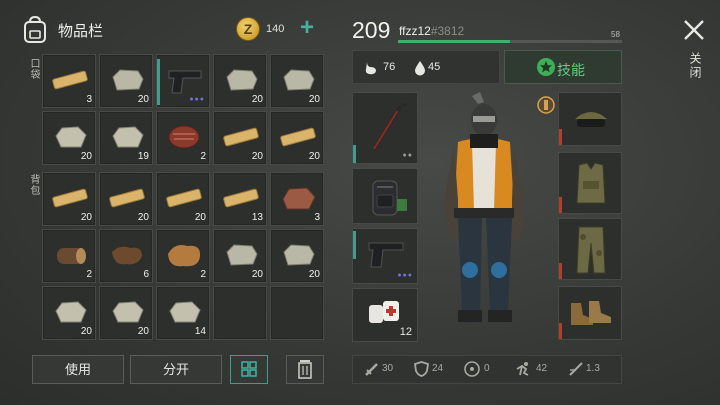 This screenshot has height=405, width=720. Describe the element at coordinates (33, 185) in the screenshot. I see `backpack-label: 背包` at that location.